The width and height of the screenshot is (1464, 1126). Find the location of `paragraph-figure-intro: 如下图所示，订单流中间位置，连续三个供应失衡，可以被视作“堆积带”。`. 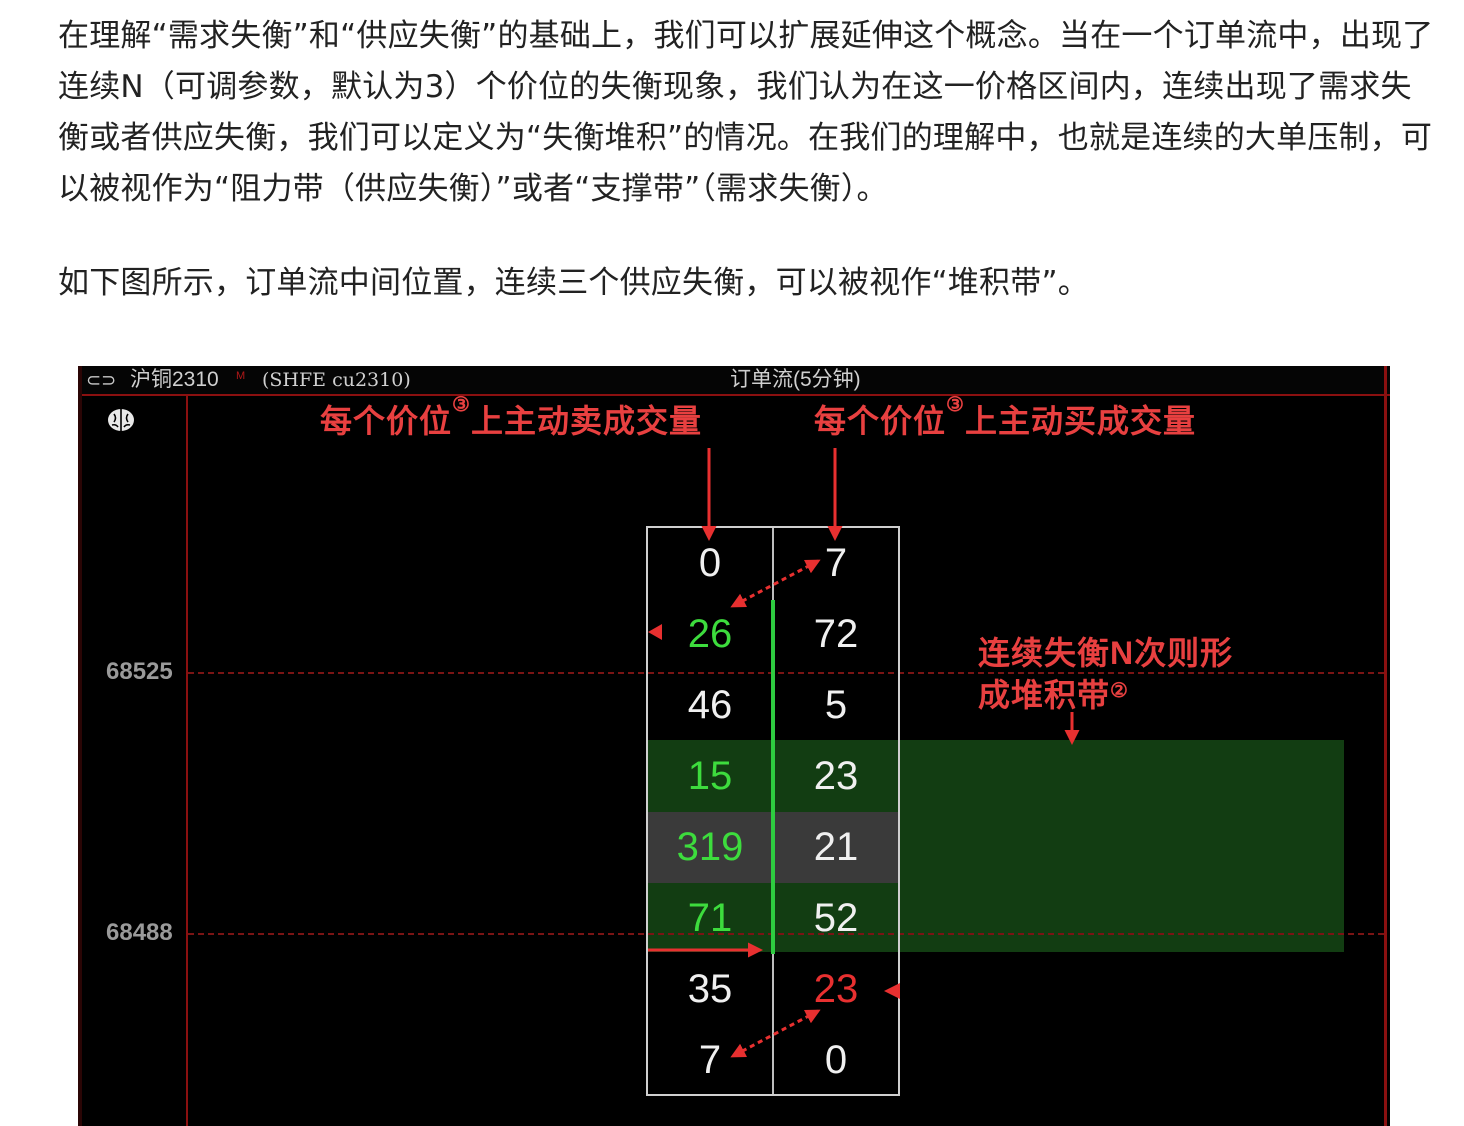

paragraph-figure-intro: 如下图所示，订单流中间位置，连续三个供应失衡，可以被视作“堆积带”。 is located at coordinates (573, 283).